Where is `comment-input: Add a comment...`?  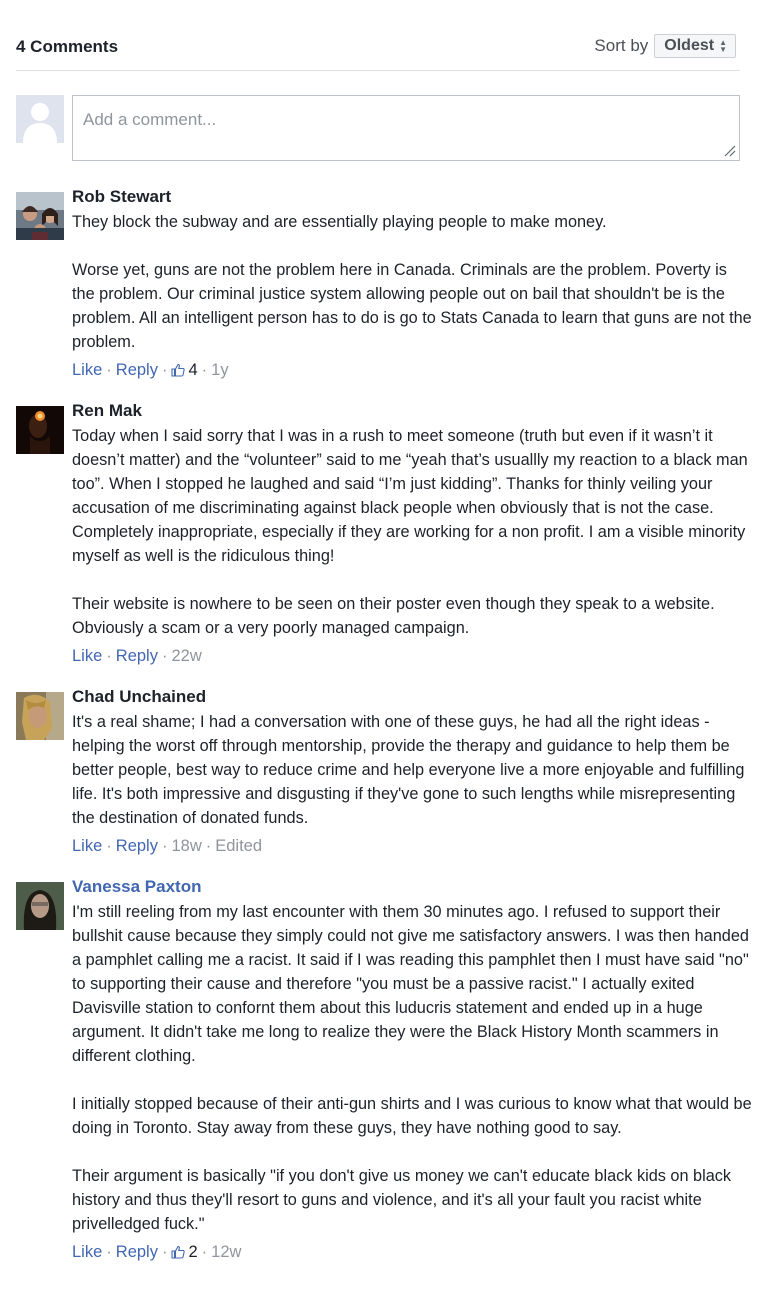 comment-input: Add a comment... is located at coordinates (406, 128).